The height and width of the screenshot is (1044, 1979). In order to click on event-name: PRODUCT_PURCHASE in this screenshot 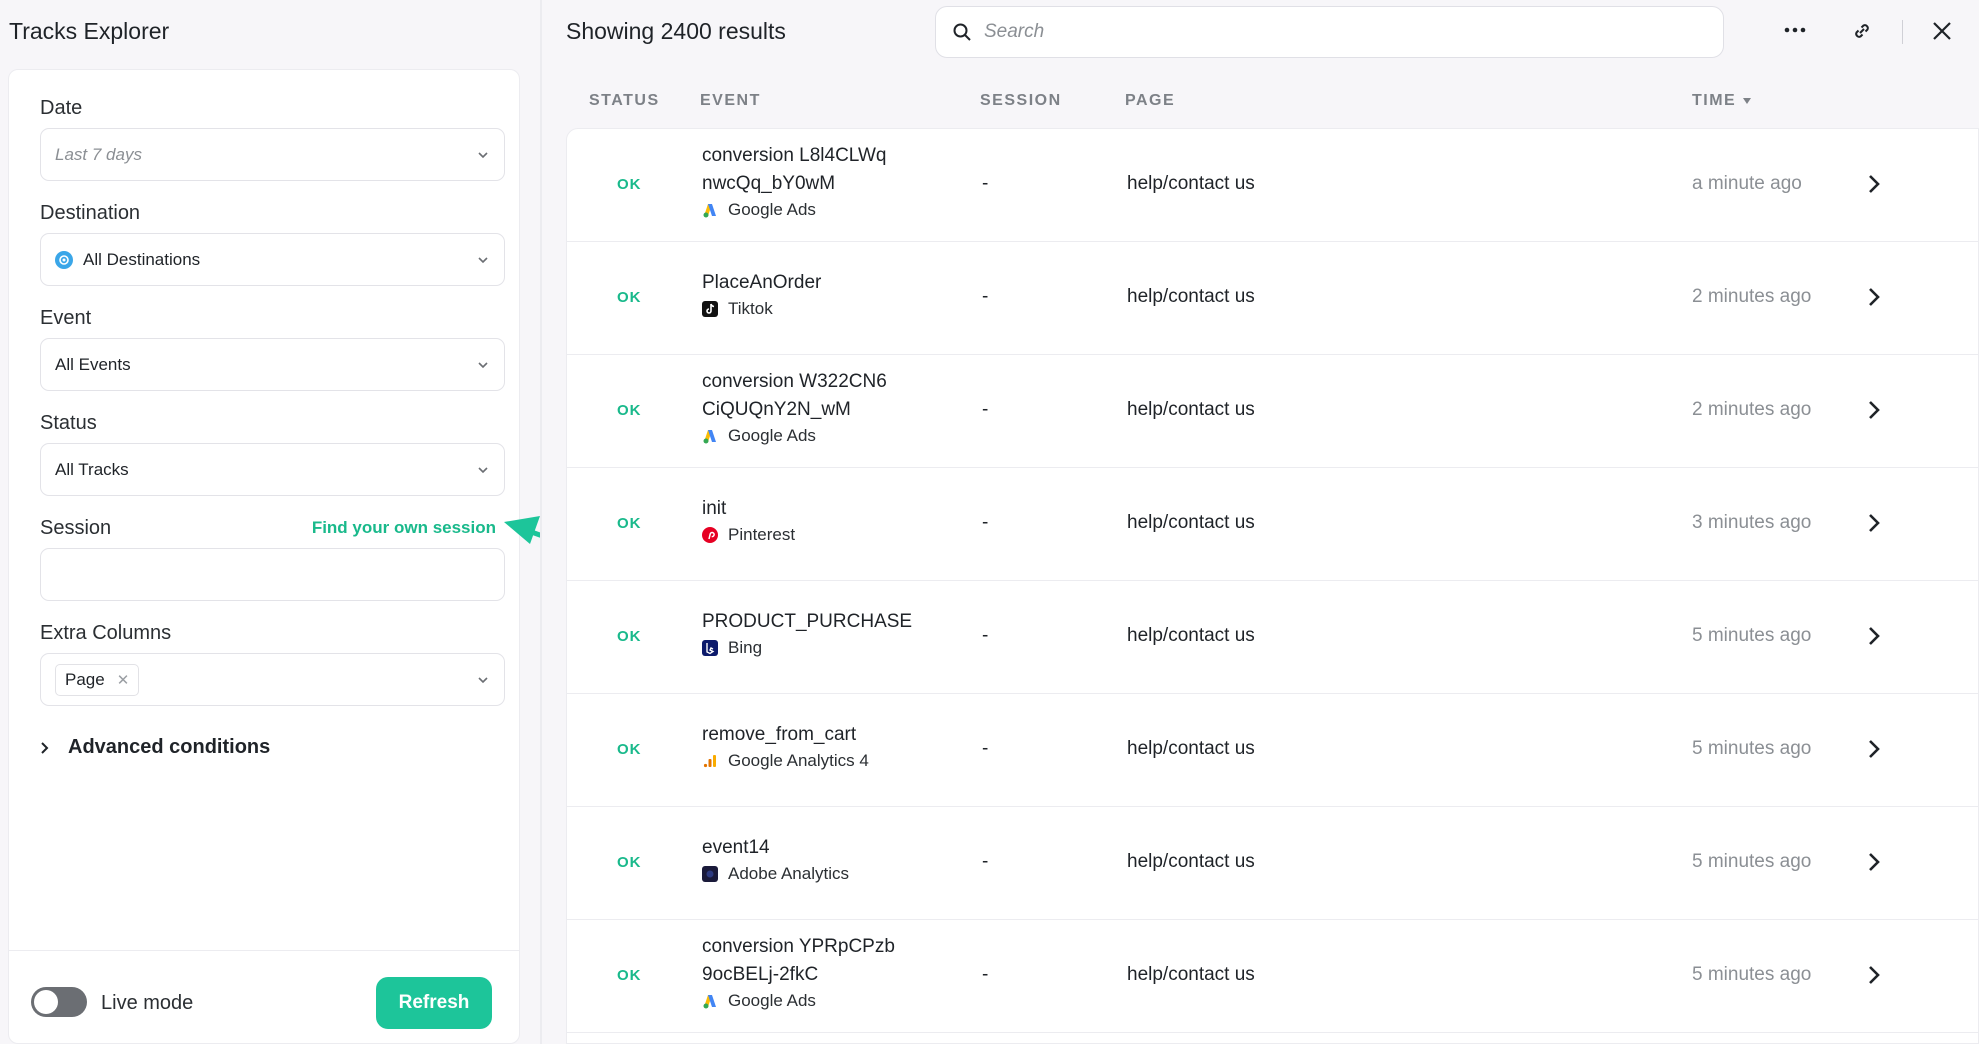, I will do `click(807, 621)`.